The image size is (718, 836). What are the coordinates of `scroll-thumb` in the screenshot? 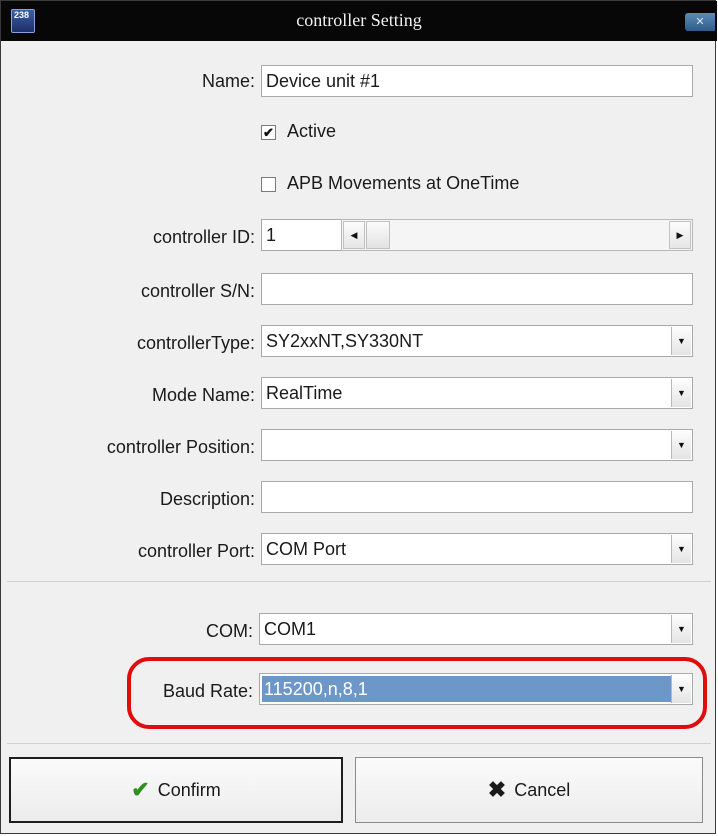 It's located at (378, 235).